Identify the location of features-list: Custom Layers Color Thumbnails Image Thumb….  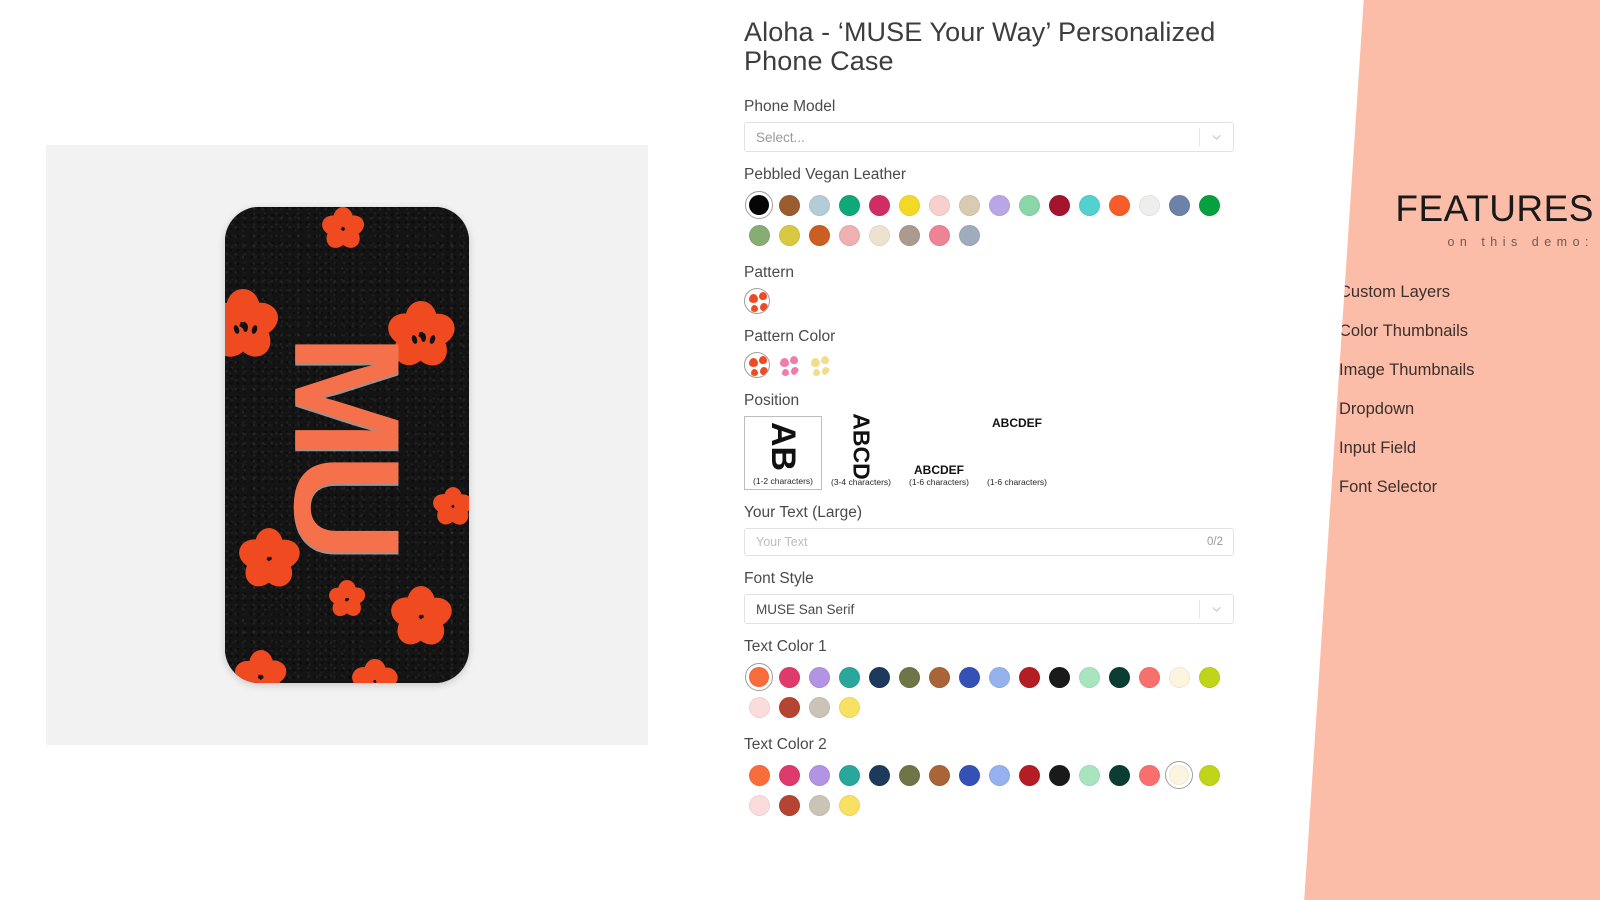
(1459, 390).